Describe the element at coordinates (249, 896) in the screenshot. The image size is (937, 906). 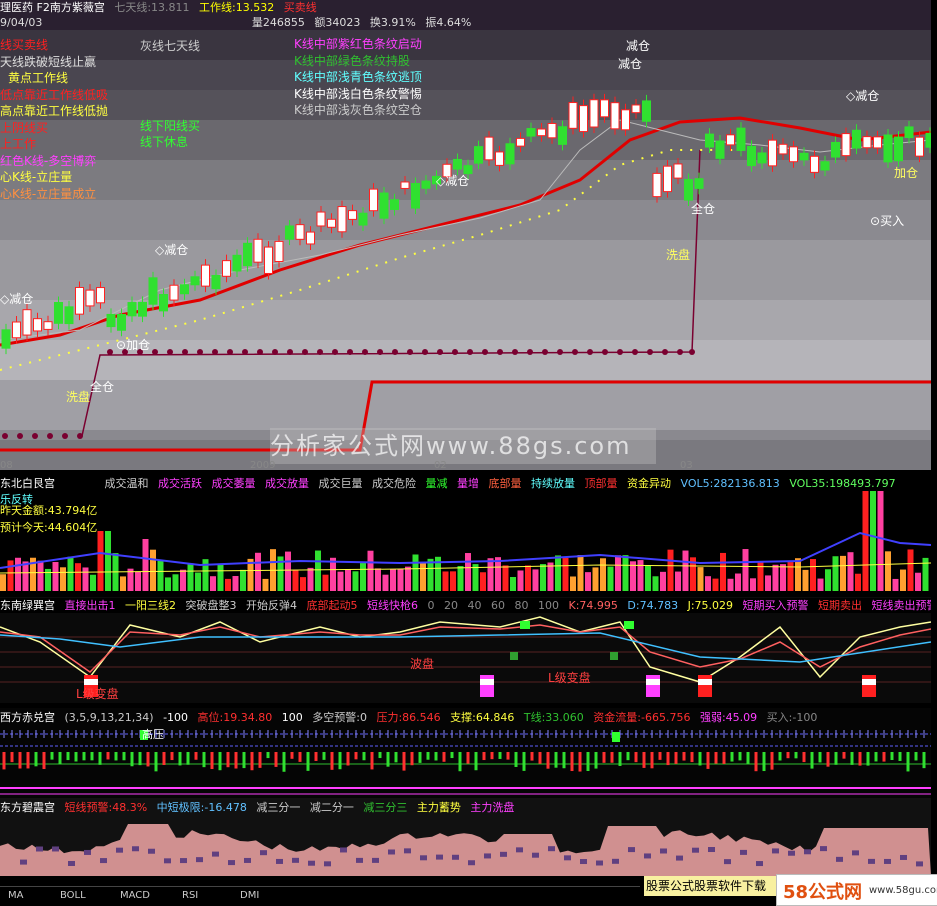
I see `tab-dmi: DMI` at that location.